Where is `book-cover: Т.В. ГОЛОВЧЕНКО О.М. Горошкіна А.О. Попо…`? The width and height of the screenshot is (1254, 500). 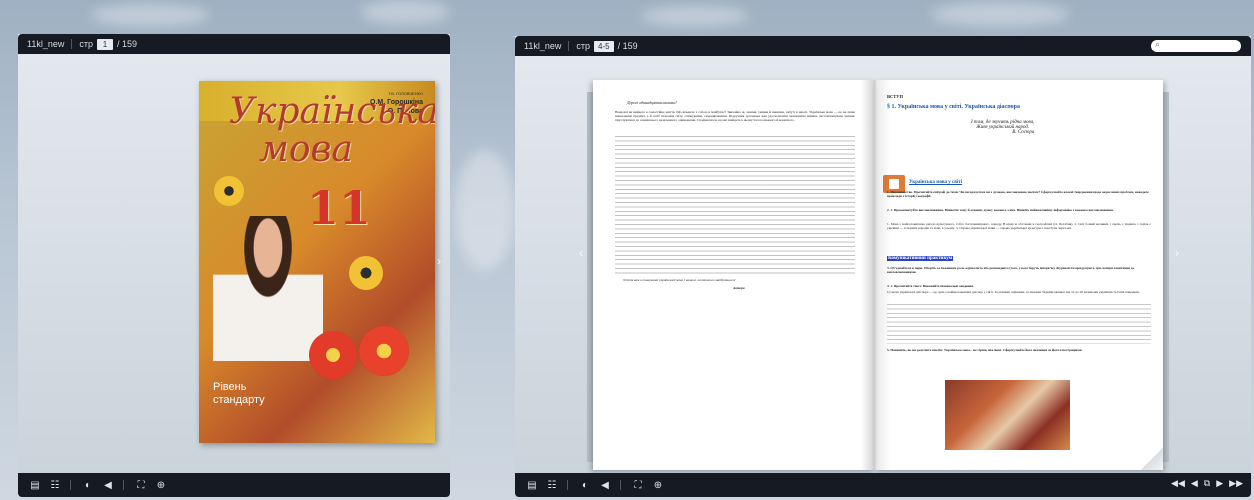 book-cover: Т.В. ГОЛОВЧЕНКО О.М. Горошкіна А.О. Попо… is located at coordinates (317, 262).